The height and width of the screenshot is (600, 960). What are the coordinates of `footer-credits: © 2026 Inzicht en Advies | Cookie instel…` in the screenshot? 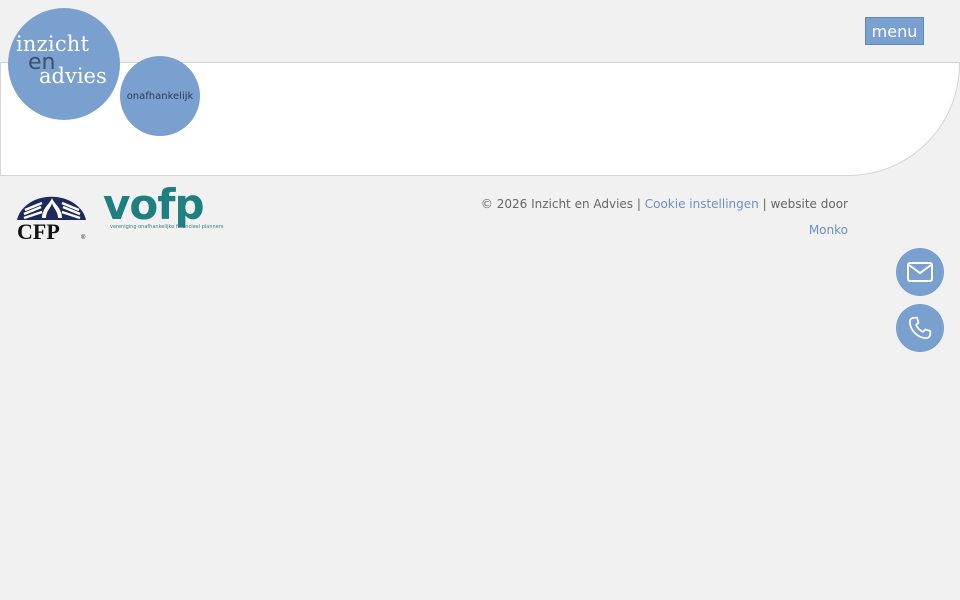 It's located at (664, 204).